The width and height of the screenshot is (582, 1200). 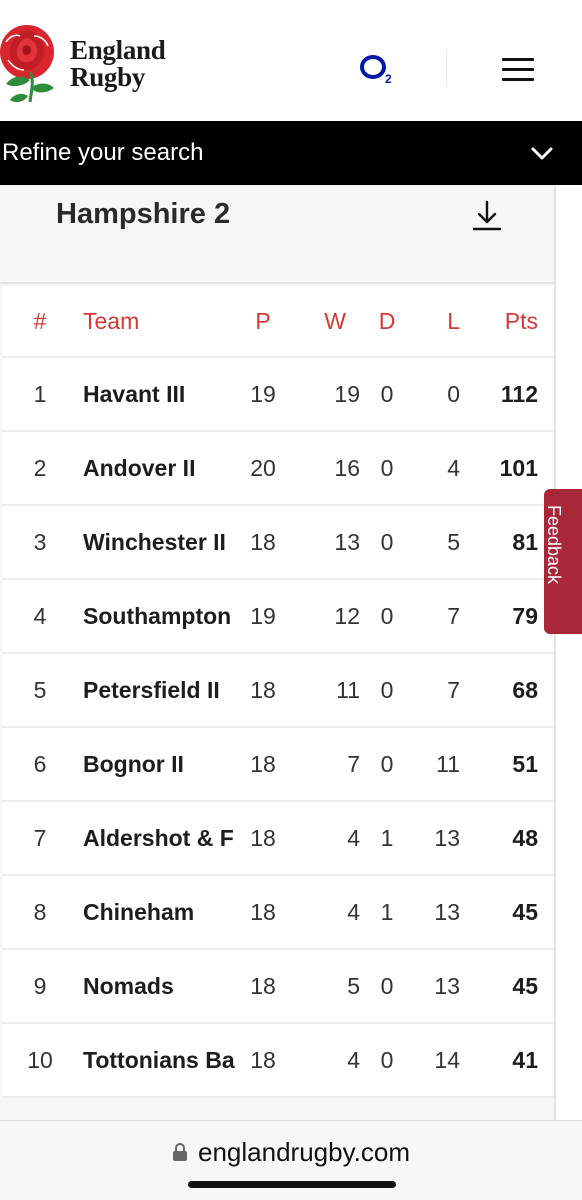 What do you see at coordinates (160, 468) in the screenshot?
I see `team-name-cell: Andover II` at bounding box center [160, 468].